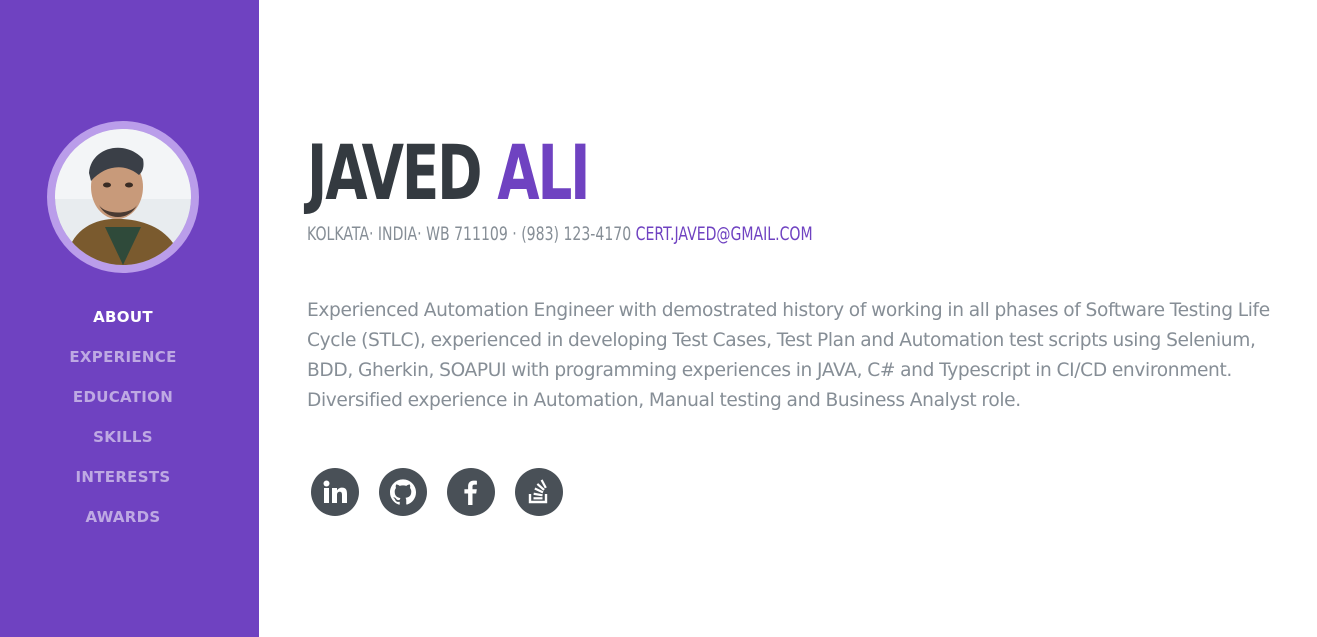 This screenshot has height=637, width=1317. I want to click on social-icons, so click(437, 492).